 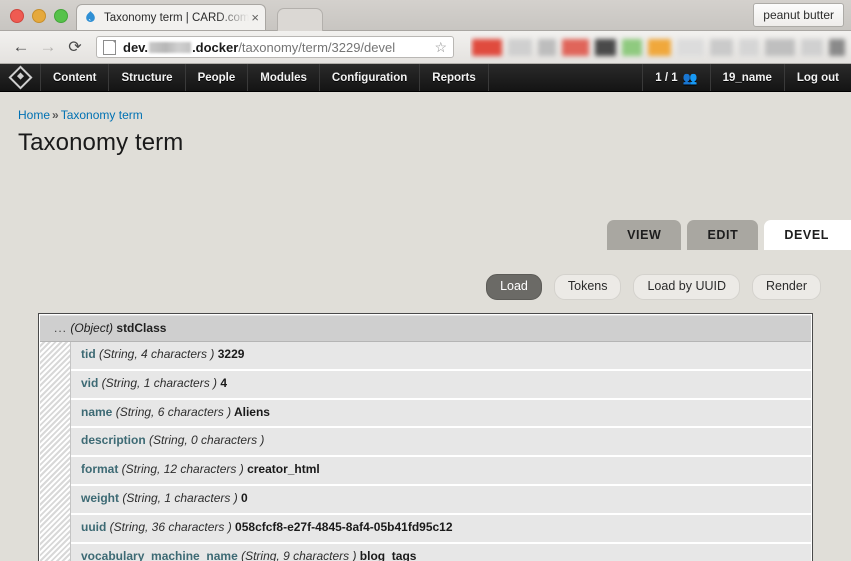 What do you see at coordinates (75, 47) in the screenshot?
I see `reload-icon: ⟳` at bounding box center [75, 47].